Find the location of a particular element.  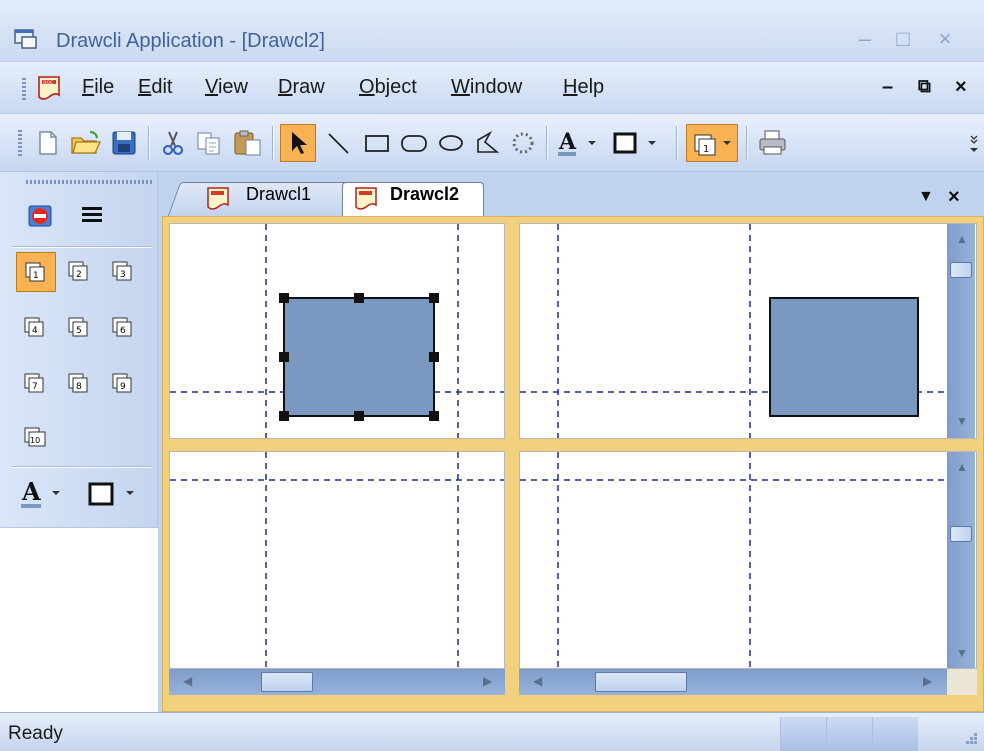

order-7-button: 7 is located at coordinates (36, 384).